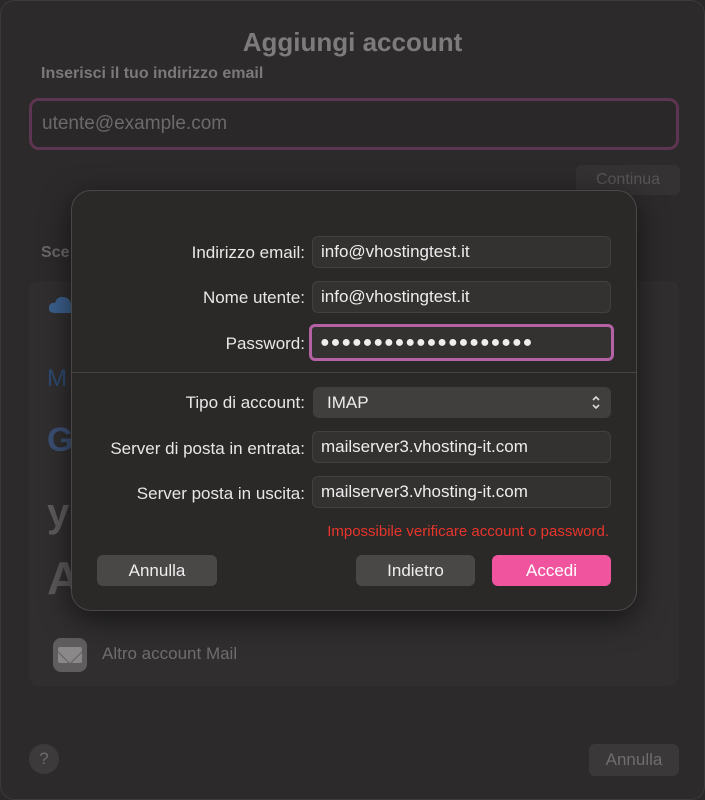 The height and width of the screenshot is (800, 705). What do you see at coordinates (55, 252) in the screenshot?
I see `choose-provider-label: Sce` at bounding box center [55, 252].